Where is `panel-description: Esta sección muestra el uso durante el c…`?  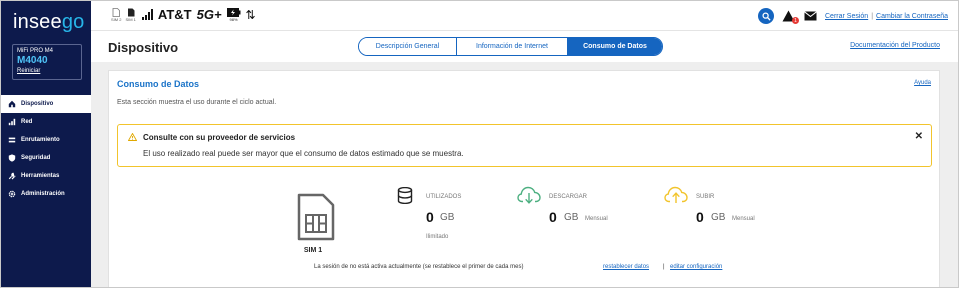 panel-description: Esta sección muestra el uso durante el c… is located at coordinates (197, 102).